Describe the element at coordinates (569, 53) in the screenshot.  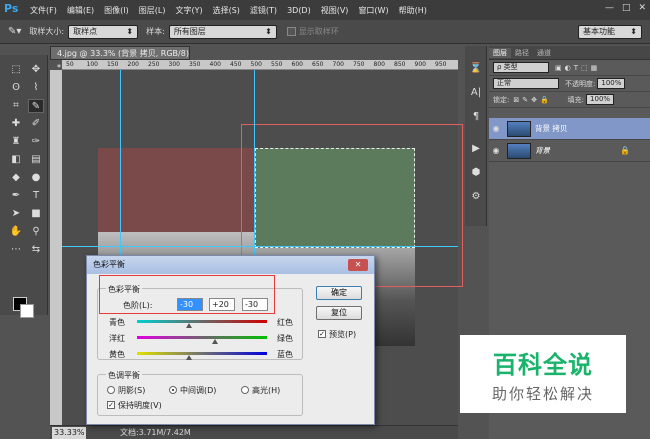
I see `layers-panel-tabs: 图层 路径 通道` at that location.